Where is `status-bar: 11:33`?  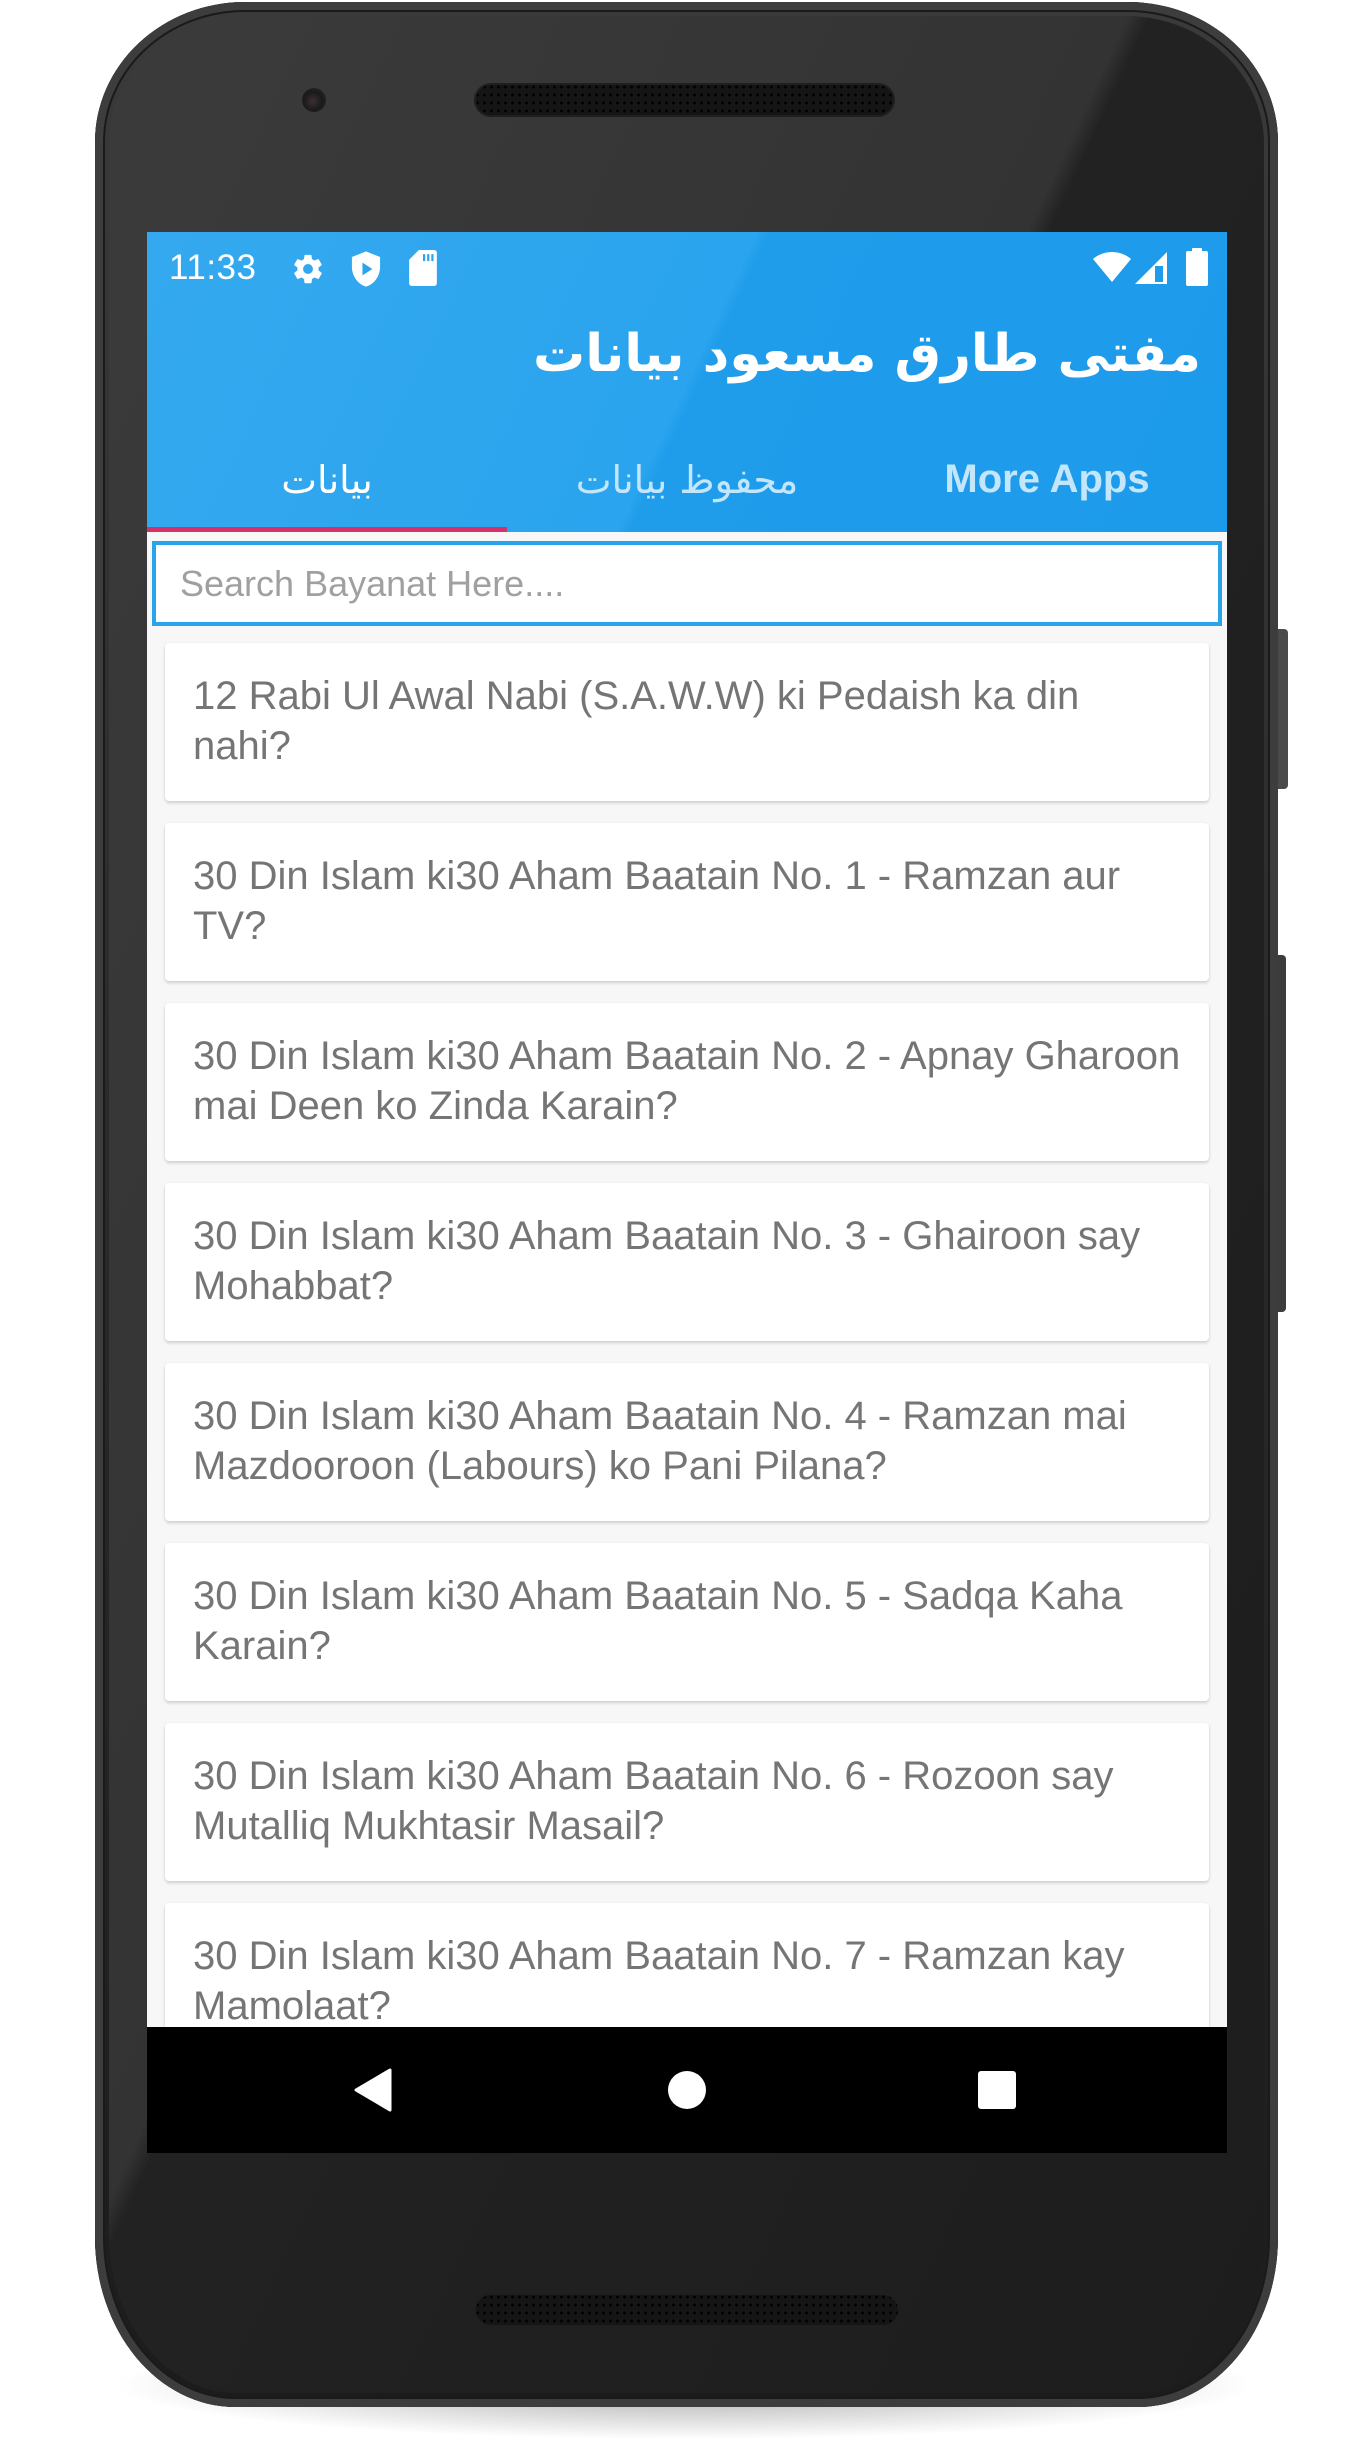
status-bar: 11:33 is located at coordinates (687, 267).